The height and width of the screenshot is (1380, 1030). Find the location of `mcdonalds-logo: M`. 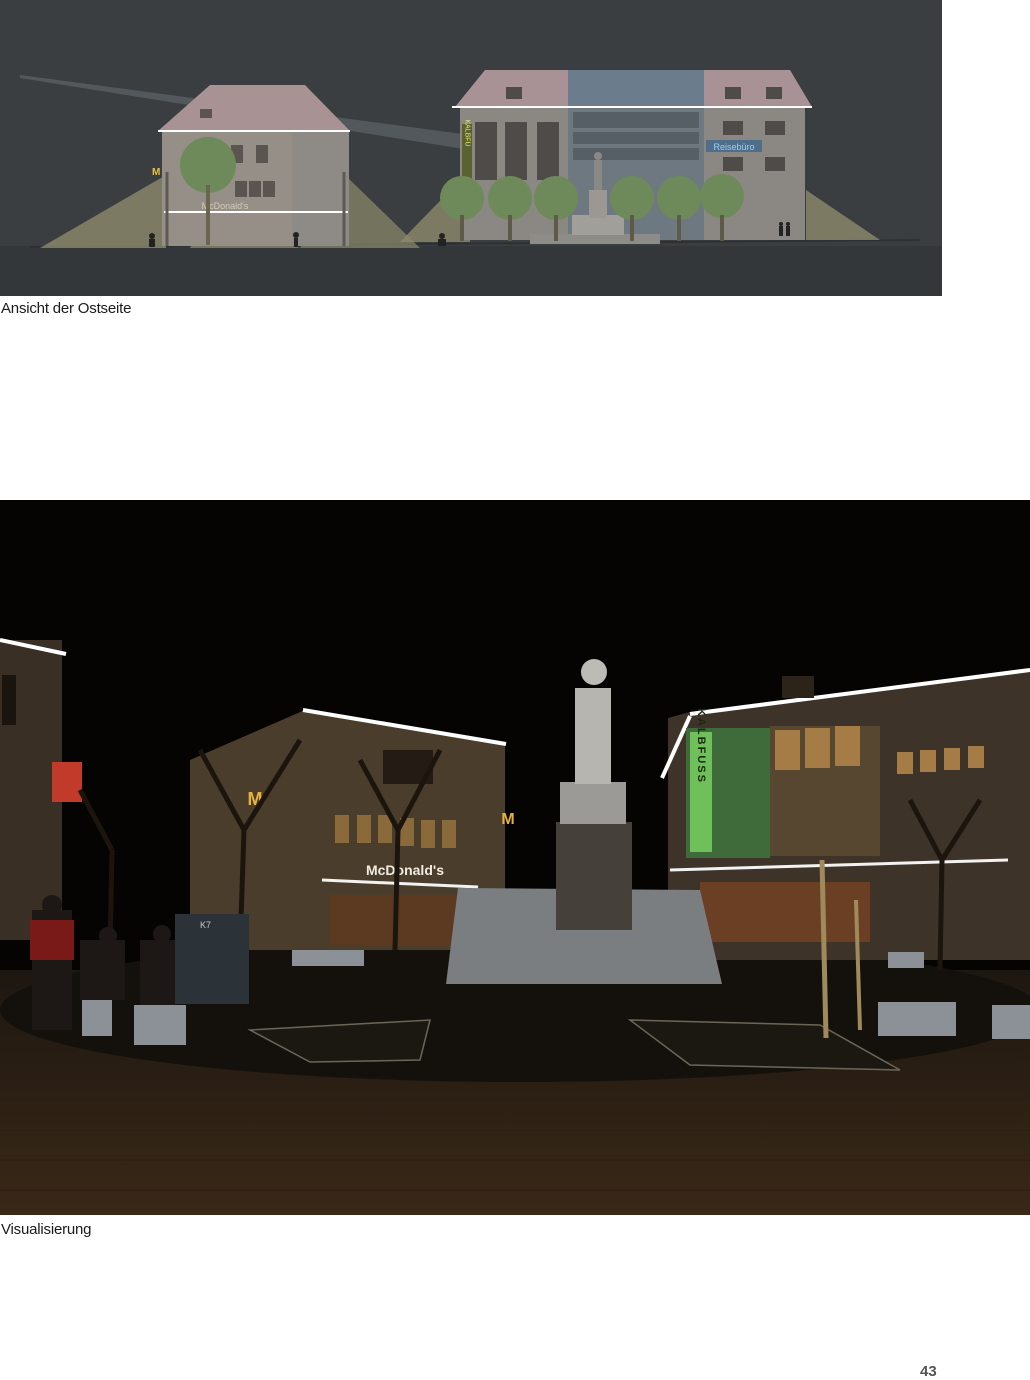

mcdonalds-logo: M is located at coordinates (156, 172).